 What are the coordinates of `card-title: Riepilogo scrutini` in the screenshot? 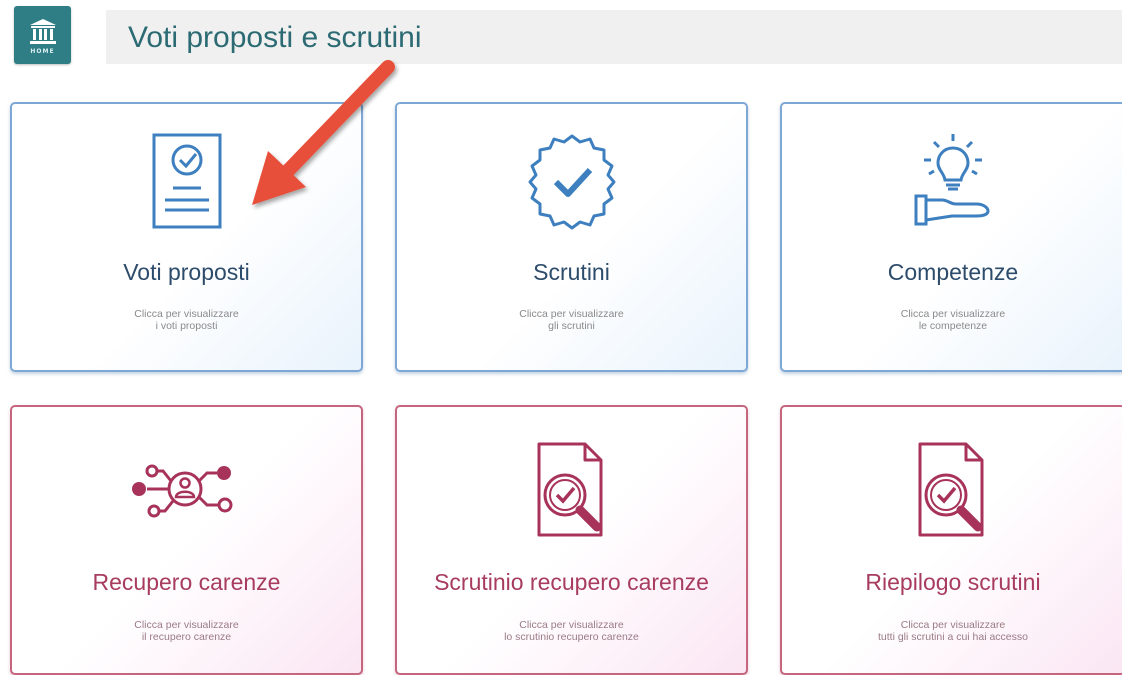 It's located at (953, 582).